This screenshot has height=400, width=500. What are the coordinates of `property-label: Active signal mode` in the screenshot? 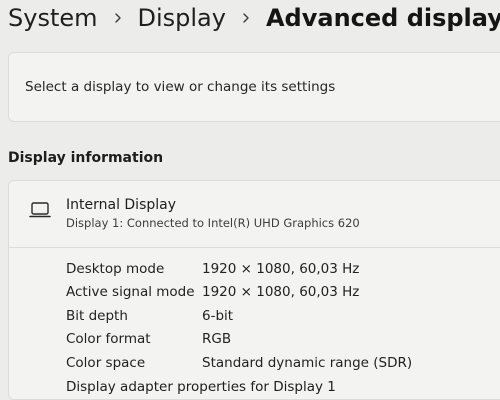 It's located at (130, 292).